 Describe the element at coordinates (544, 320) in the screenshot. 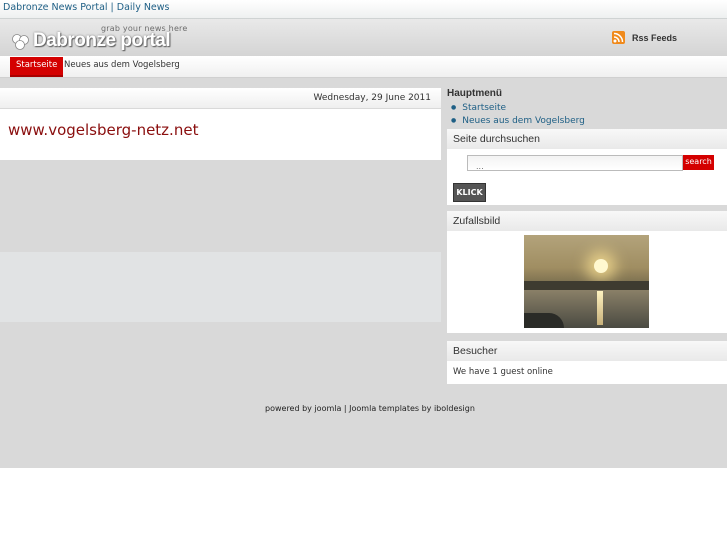

I see `photo-bank` at that location.